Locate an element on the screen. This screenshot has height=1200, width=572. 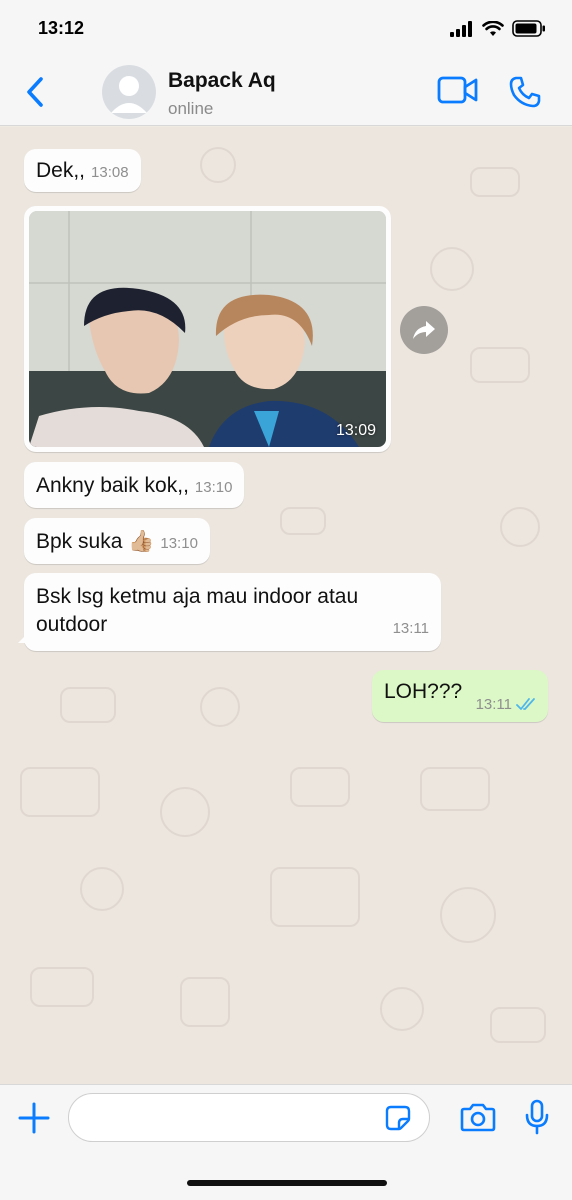
message-text: Dek,, is located at coordinates (61, 170).